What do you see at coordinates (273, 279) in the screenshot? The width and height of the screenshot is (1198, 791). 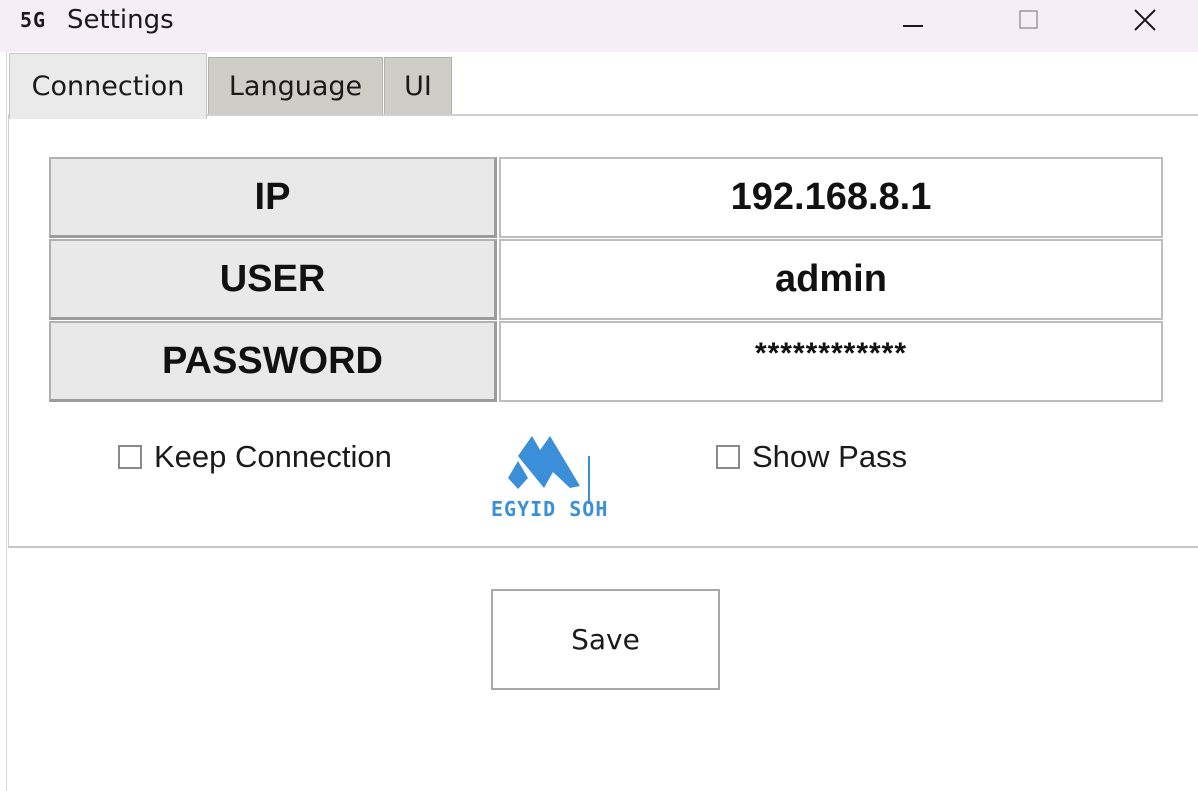 I see `user-label: USER` at bounding box center [273, 279].